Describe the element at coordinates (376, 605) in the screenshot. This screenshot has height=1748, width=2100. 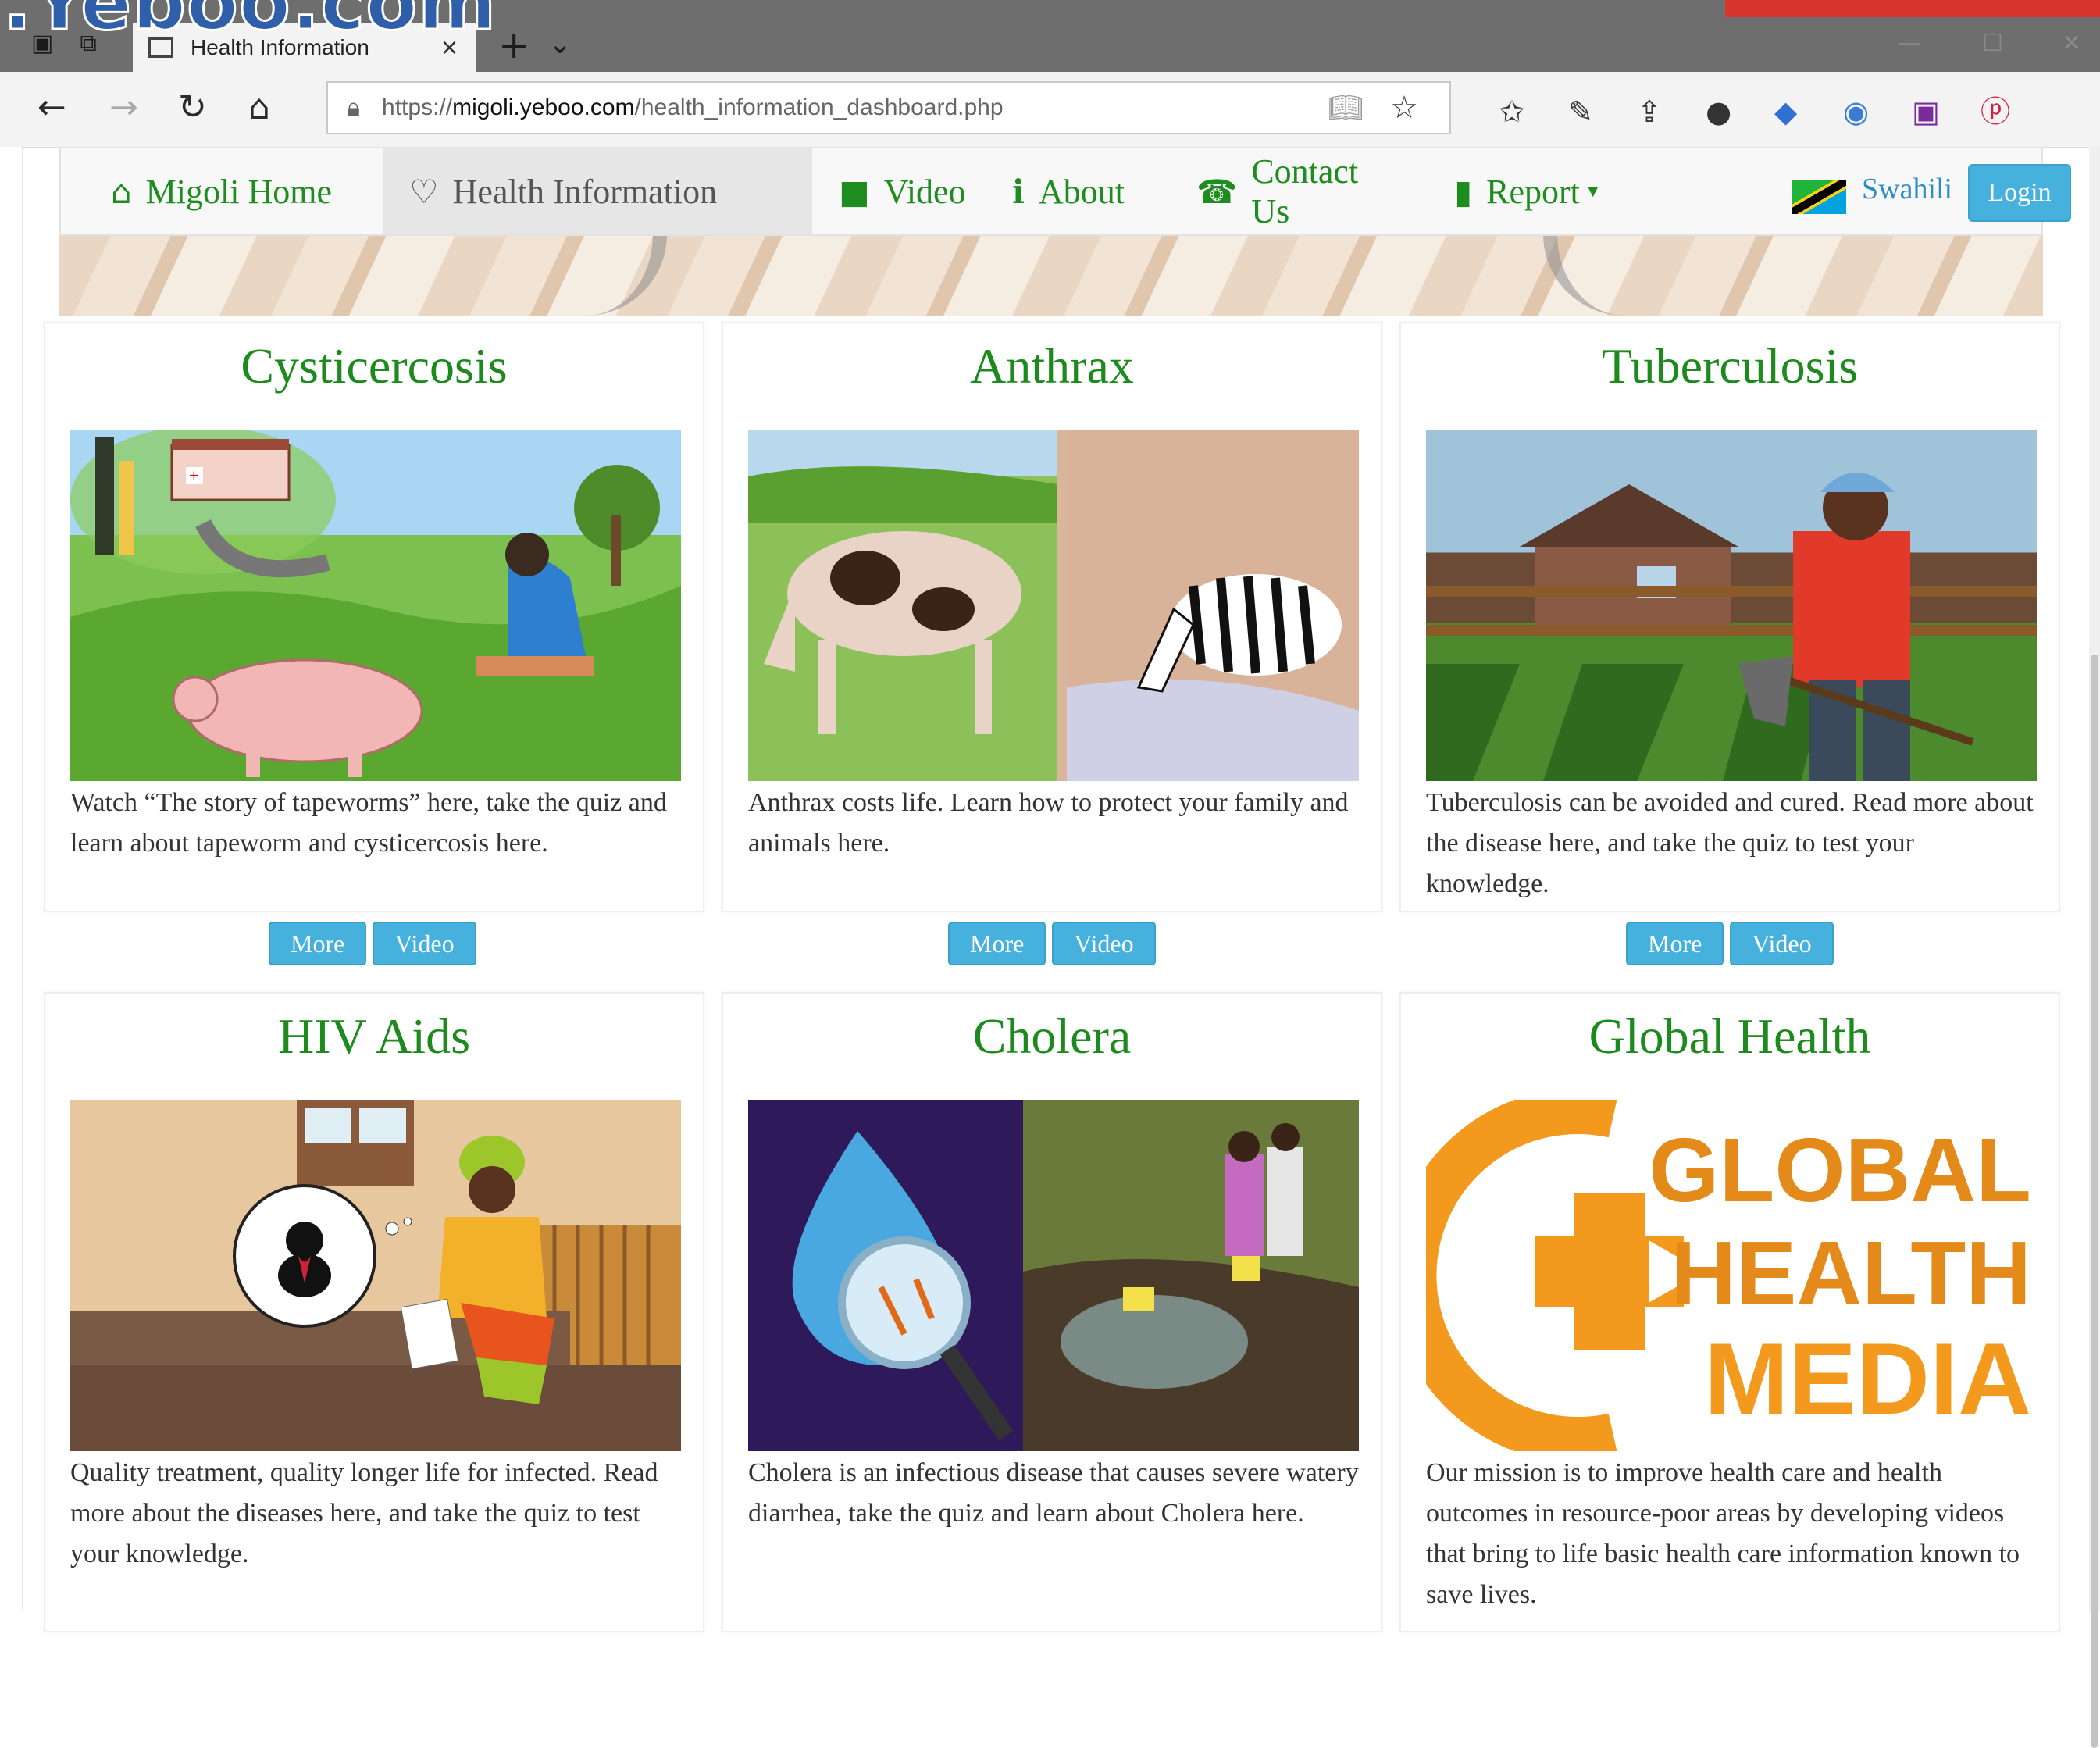
I see `cysticercosis-illustration: +` at that location.